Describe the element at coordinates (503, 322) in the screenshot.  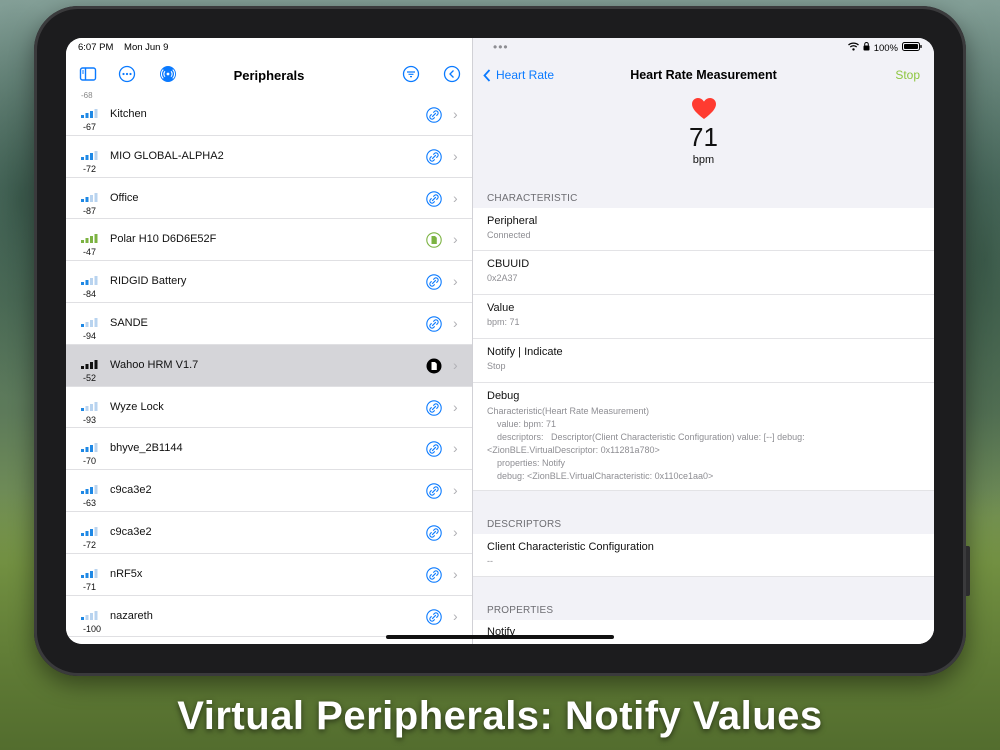
I see `value-value: bpm: 71` at that location.